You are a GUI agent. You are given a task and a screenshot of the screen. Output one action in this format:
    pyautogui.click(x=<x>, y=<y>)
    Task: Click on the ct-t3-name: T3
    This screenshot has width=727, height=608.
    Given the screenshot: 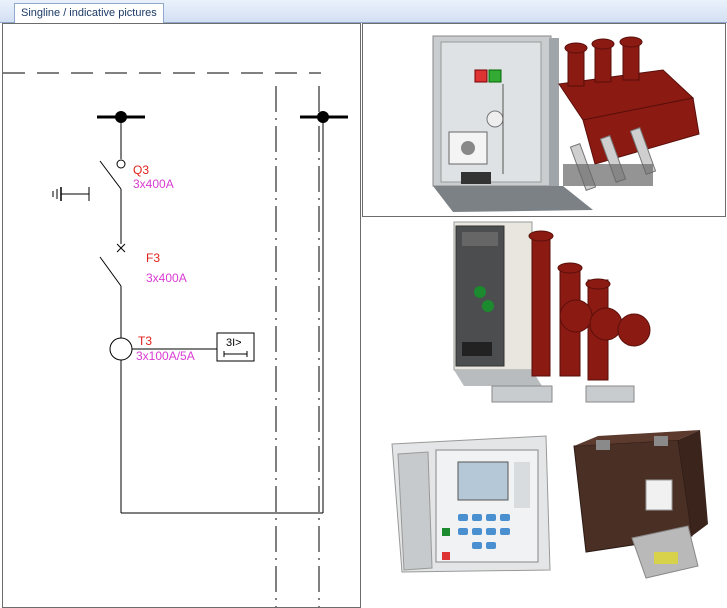 What is the action you would take?
    pyautogui.click(x=145, y=341)
    